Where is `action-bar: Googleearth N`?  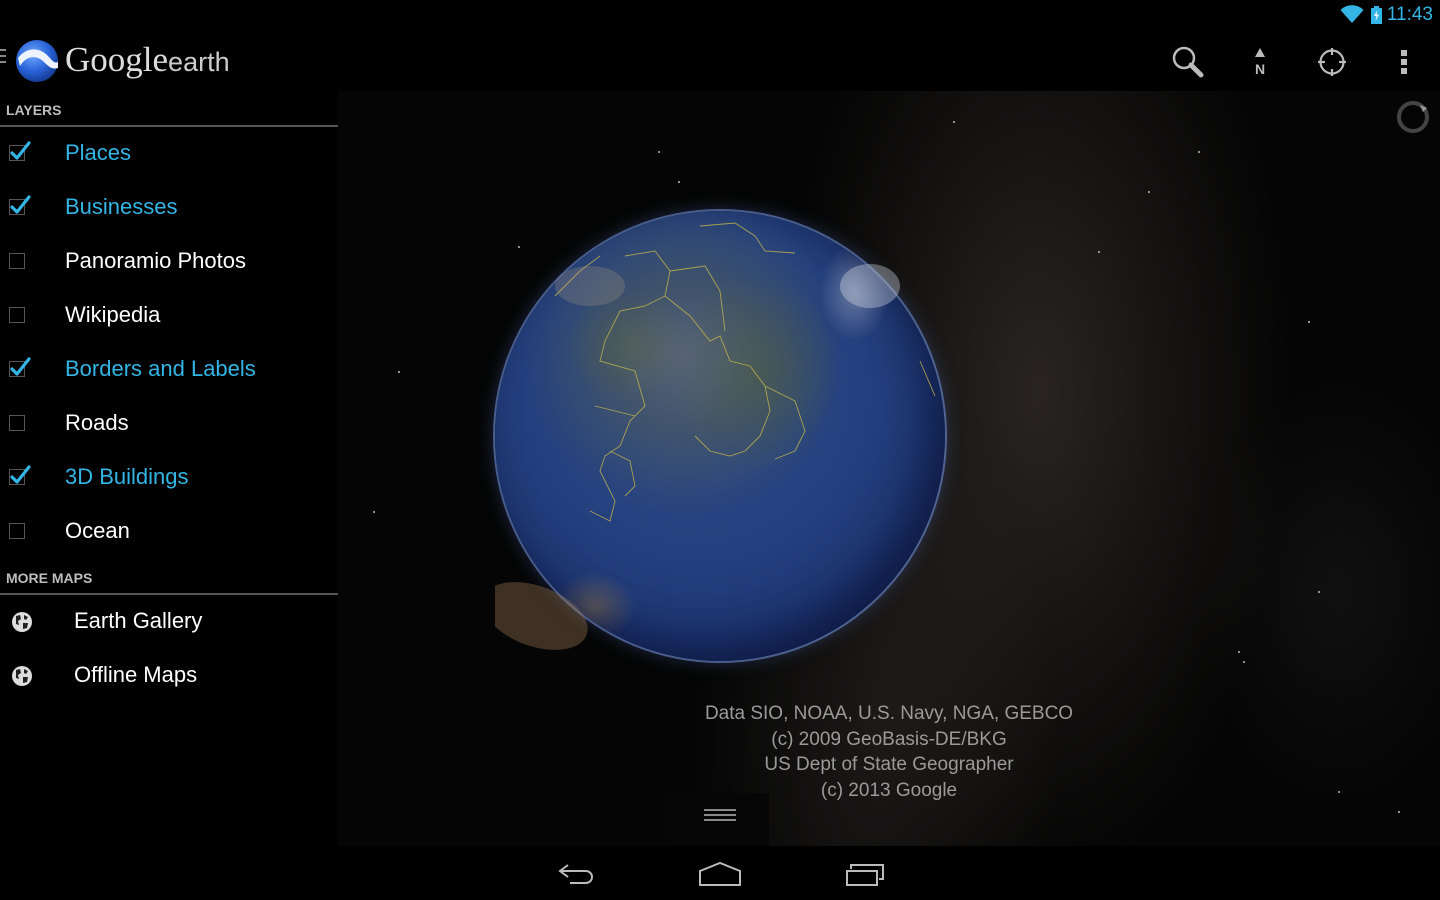 action-bar: Googleearth N is located at coordinates (720, 60).